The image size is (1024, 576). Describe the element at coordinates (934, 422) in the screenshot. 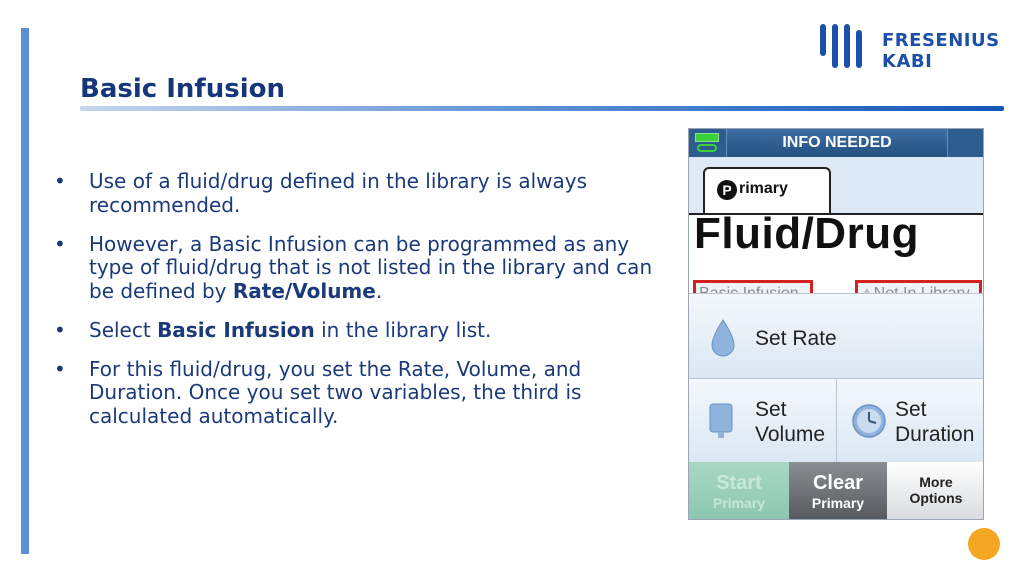

I see `set-duration-label: Set Duration` at that location.